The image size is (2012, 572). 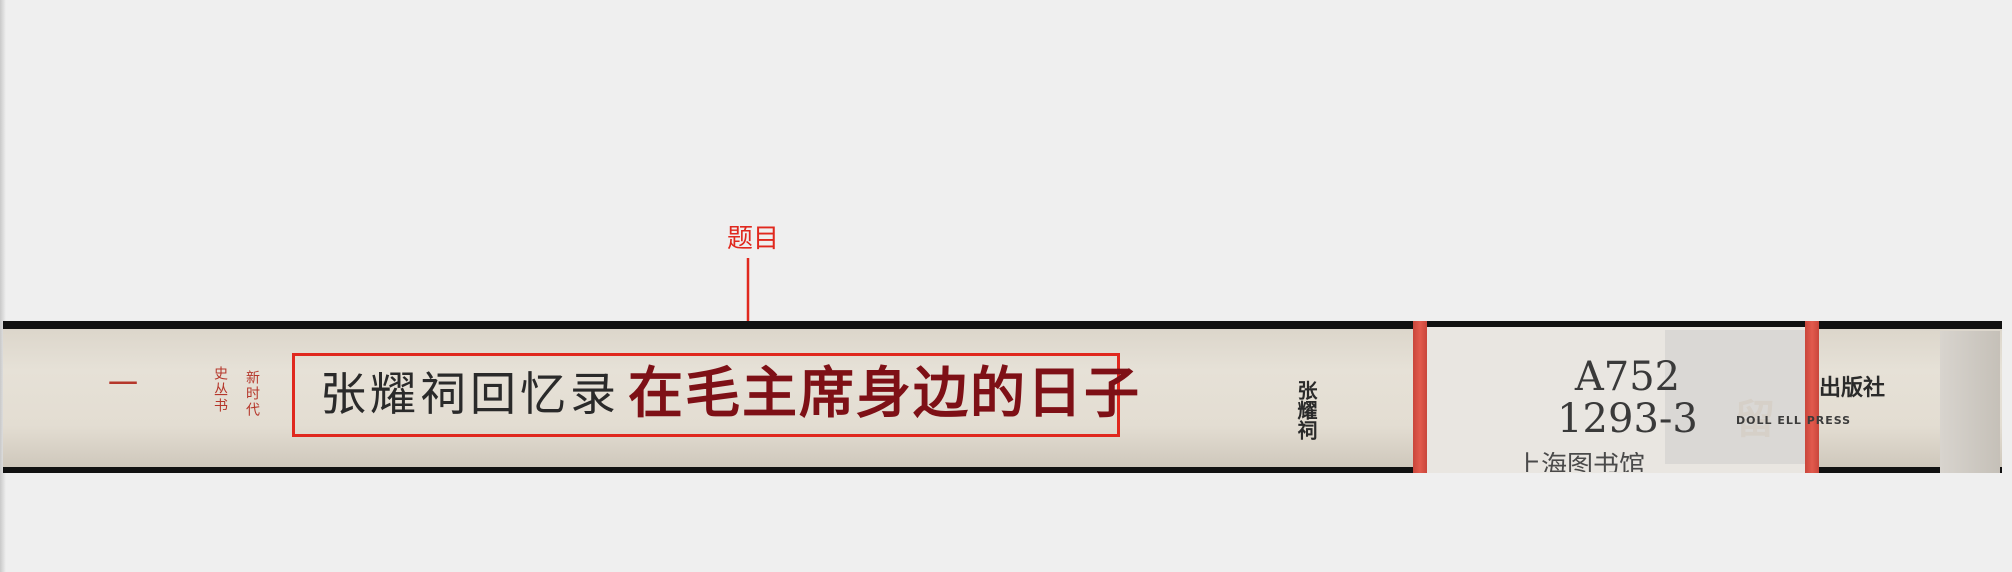 I want to click on memoir-label: 张耀祠回忆录, so click(x=470, y=394).